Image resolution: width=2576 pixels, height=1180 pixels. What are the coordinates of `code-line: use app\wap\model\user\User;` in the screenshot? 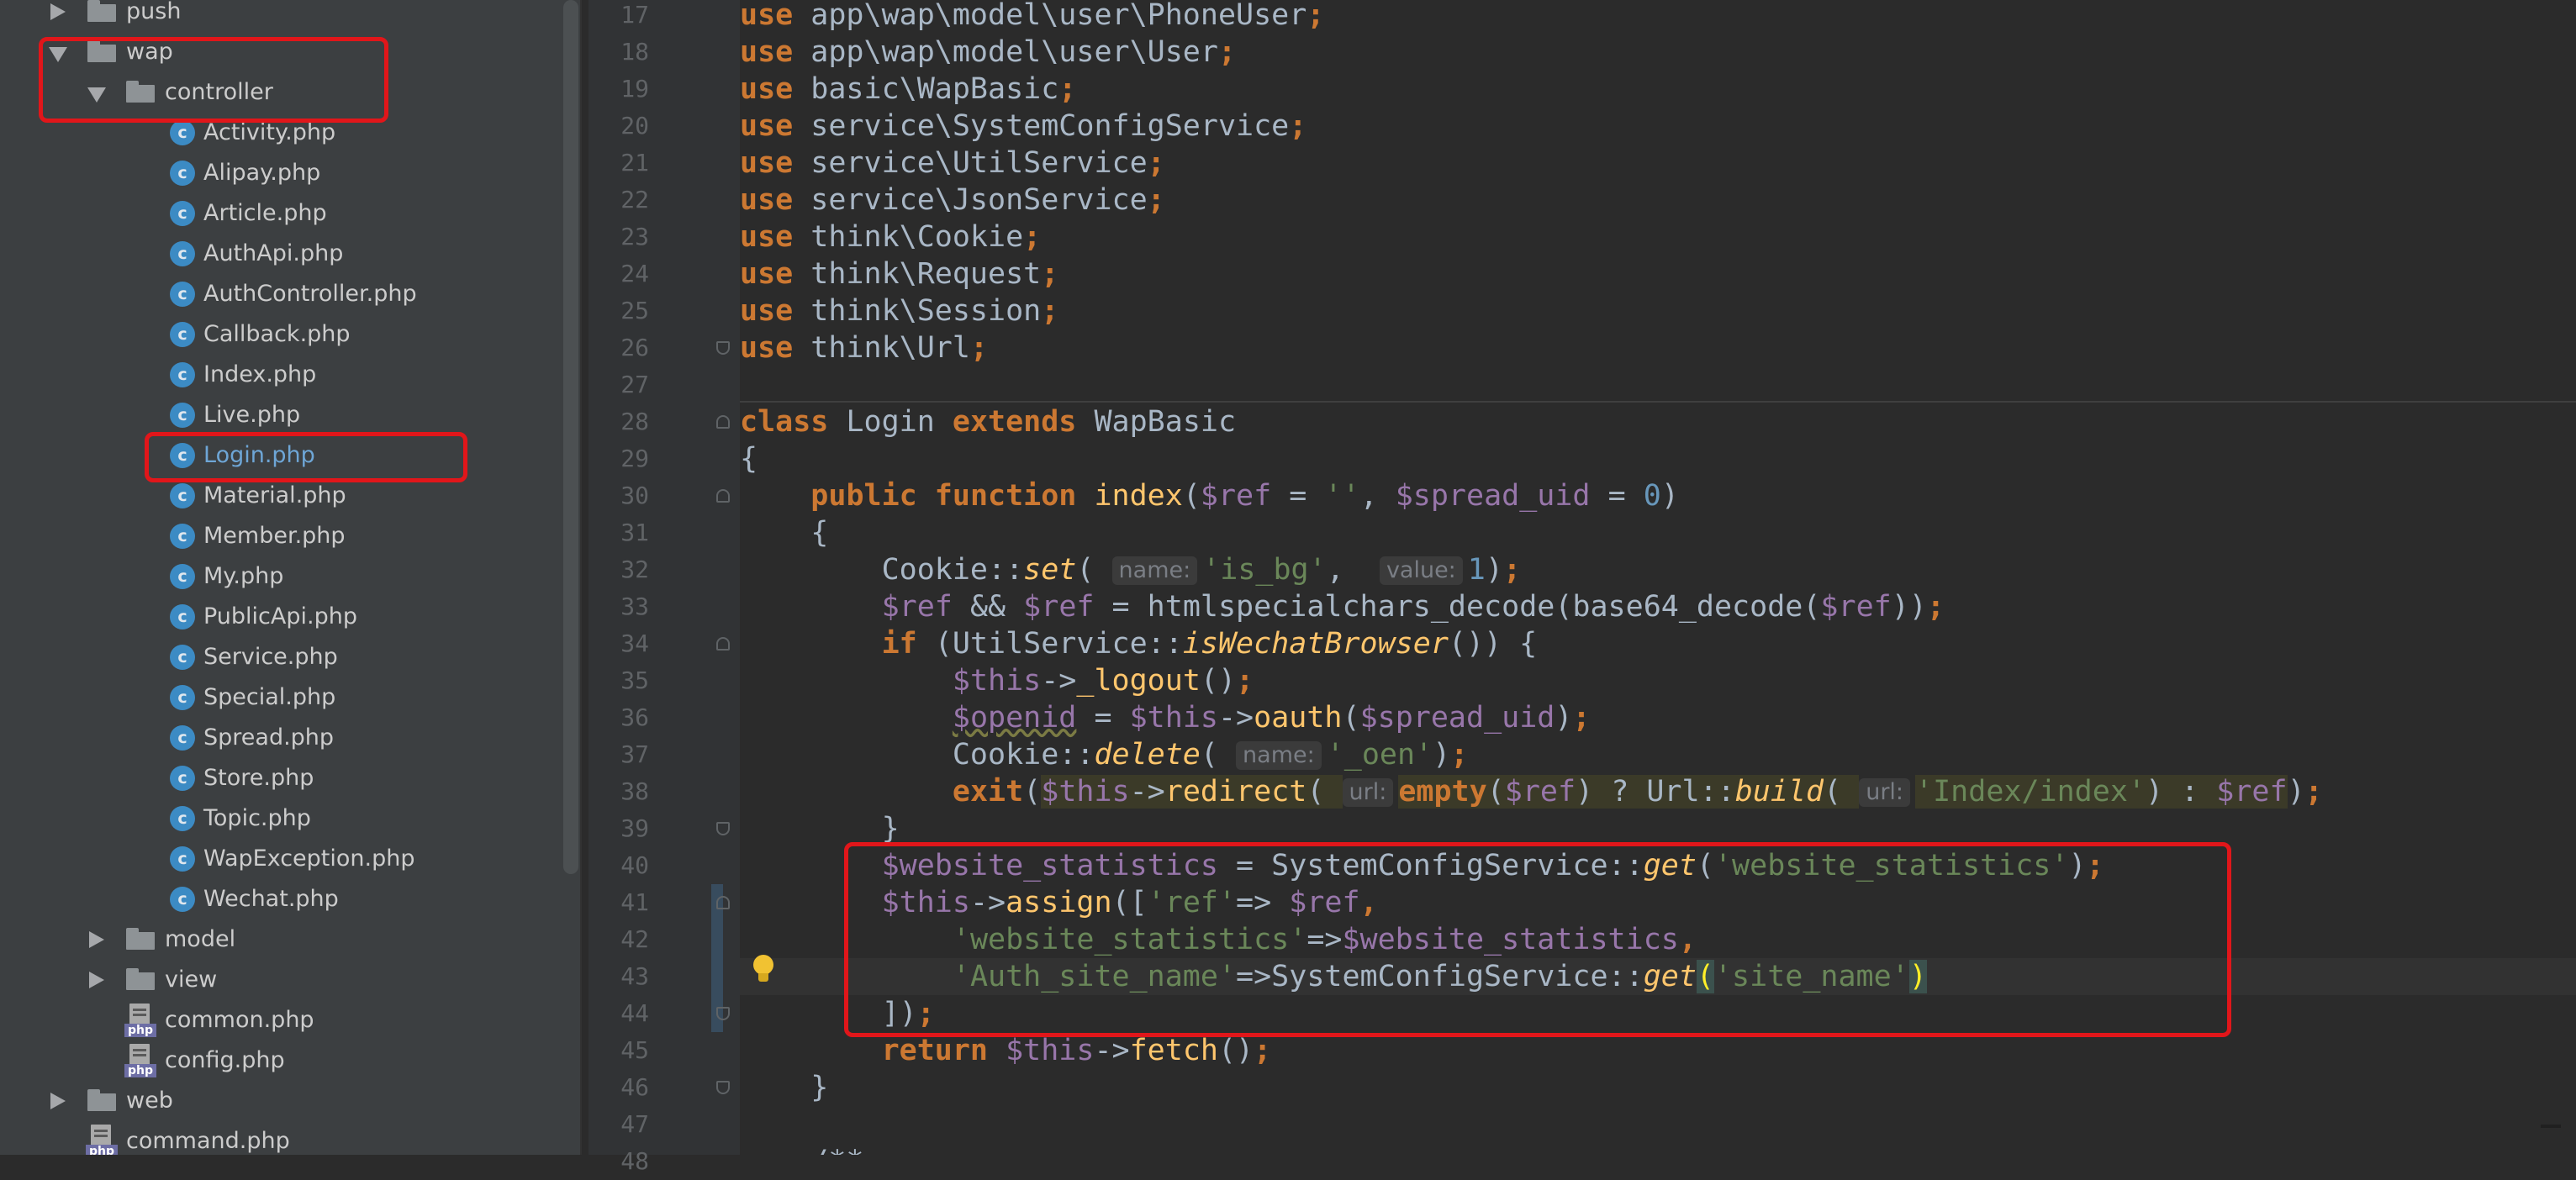 It's located at (1658, 52).